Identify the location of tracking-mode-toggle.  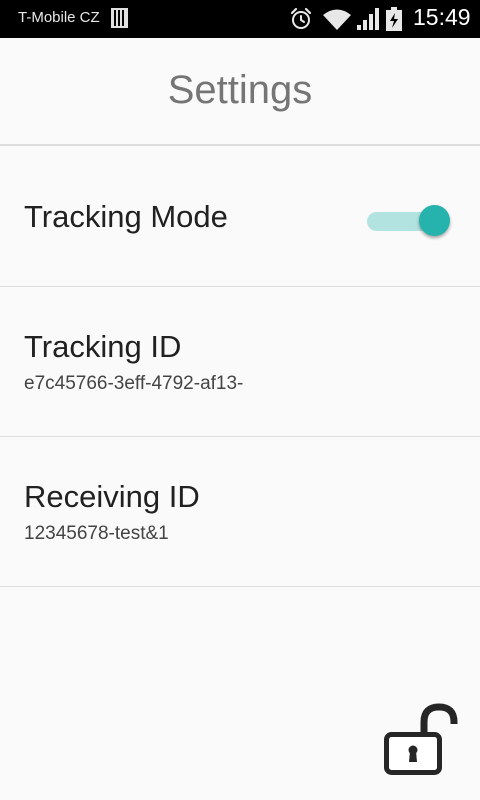
(410, 220).